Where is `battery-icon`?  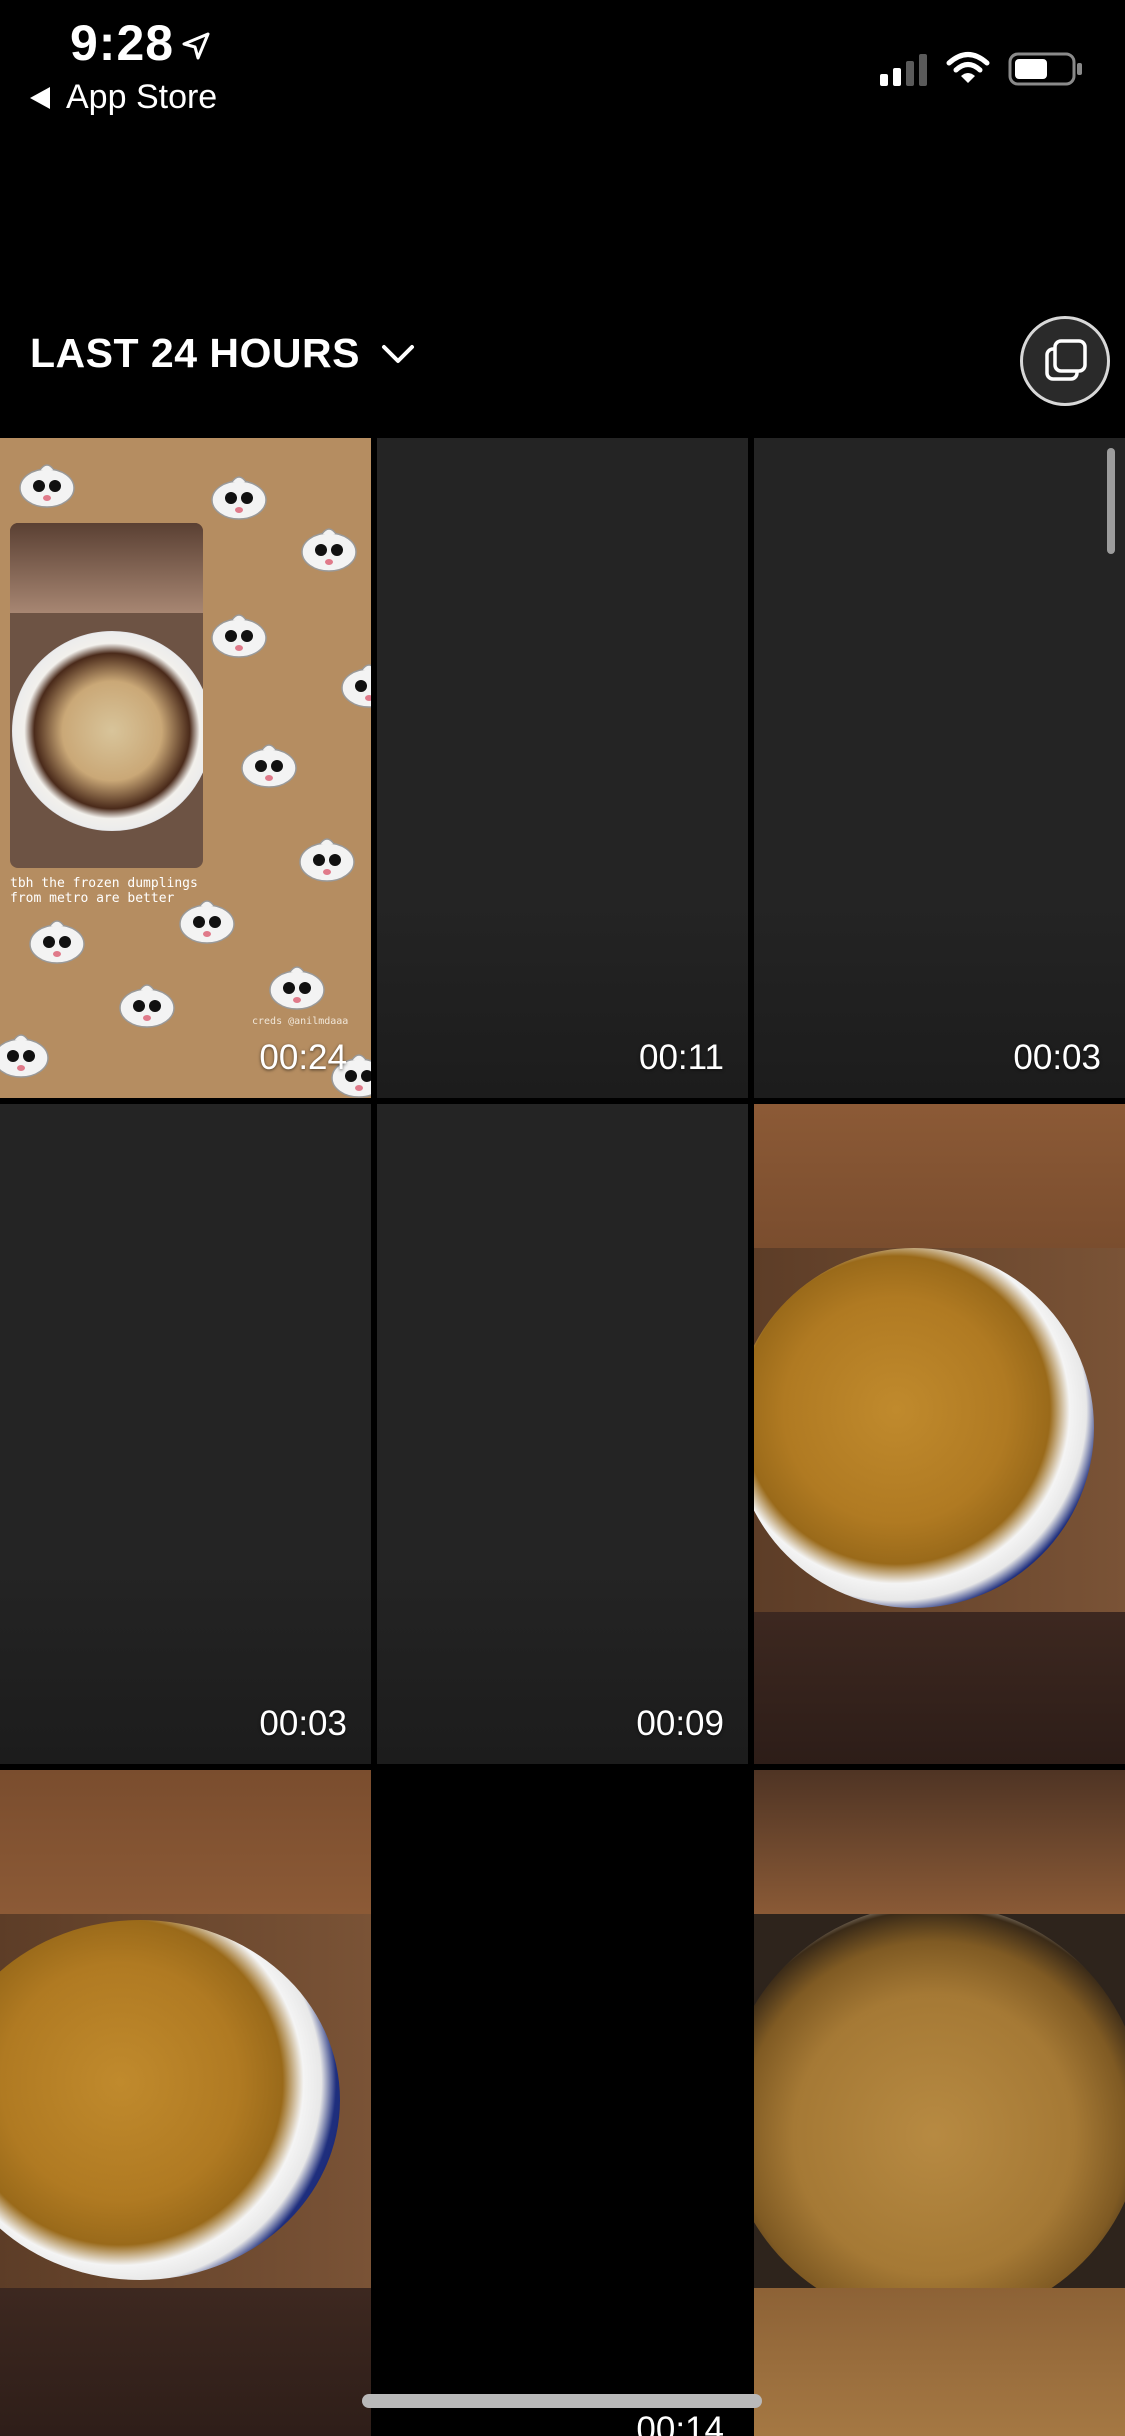 battery-icon is located at coordinates (1045, 69).